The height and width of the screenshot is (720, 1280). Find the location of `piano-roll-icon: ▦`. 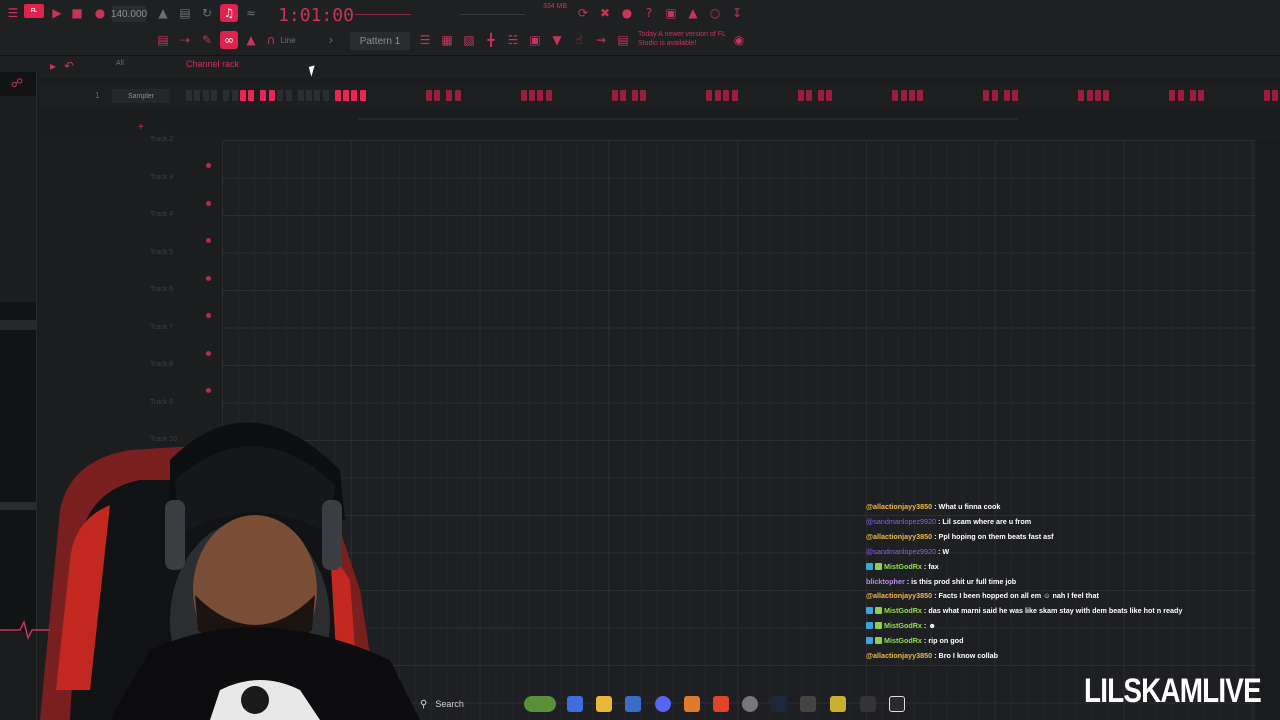

piano-roll-icon: ▦ is located at coordinates (447, 40).